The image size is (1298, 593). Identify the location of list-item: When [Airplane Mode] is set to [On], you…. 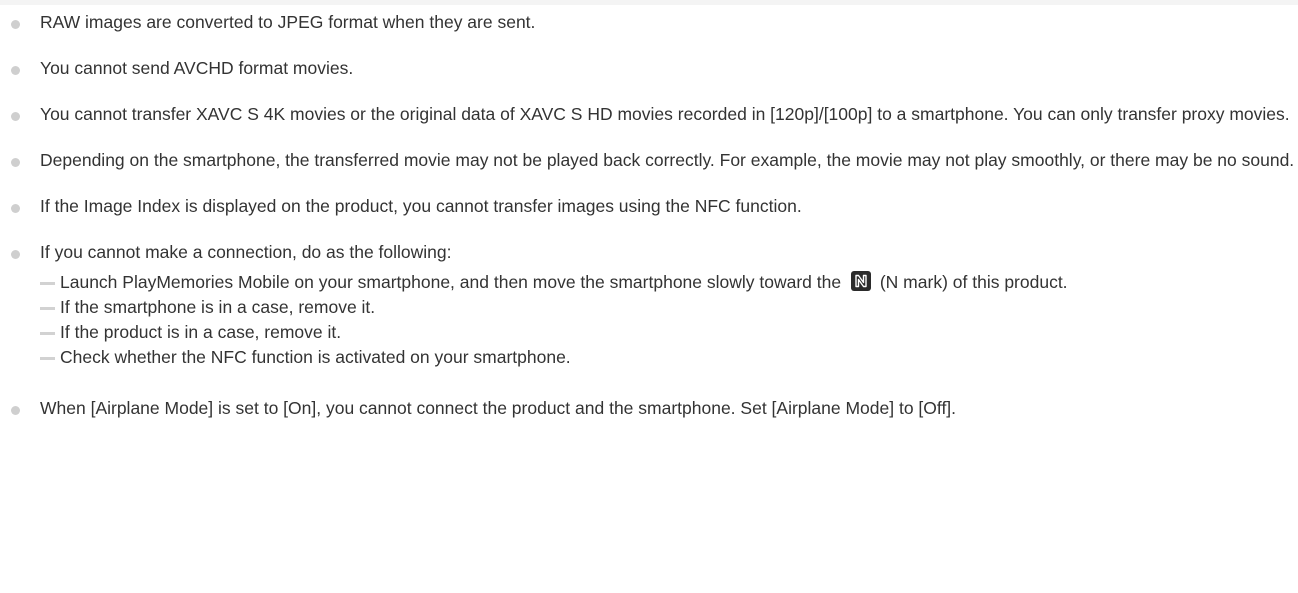
(649, 408).